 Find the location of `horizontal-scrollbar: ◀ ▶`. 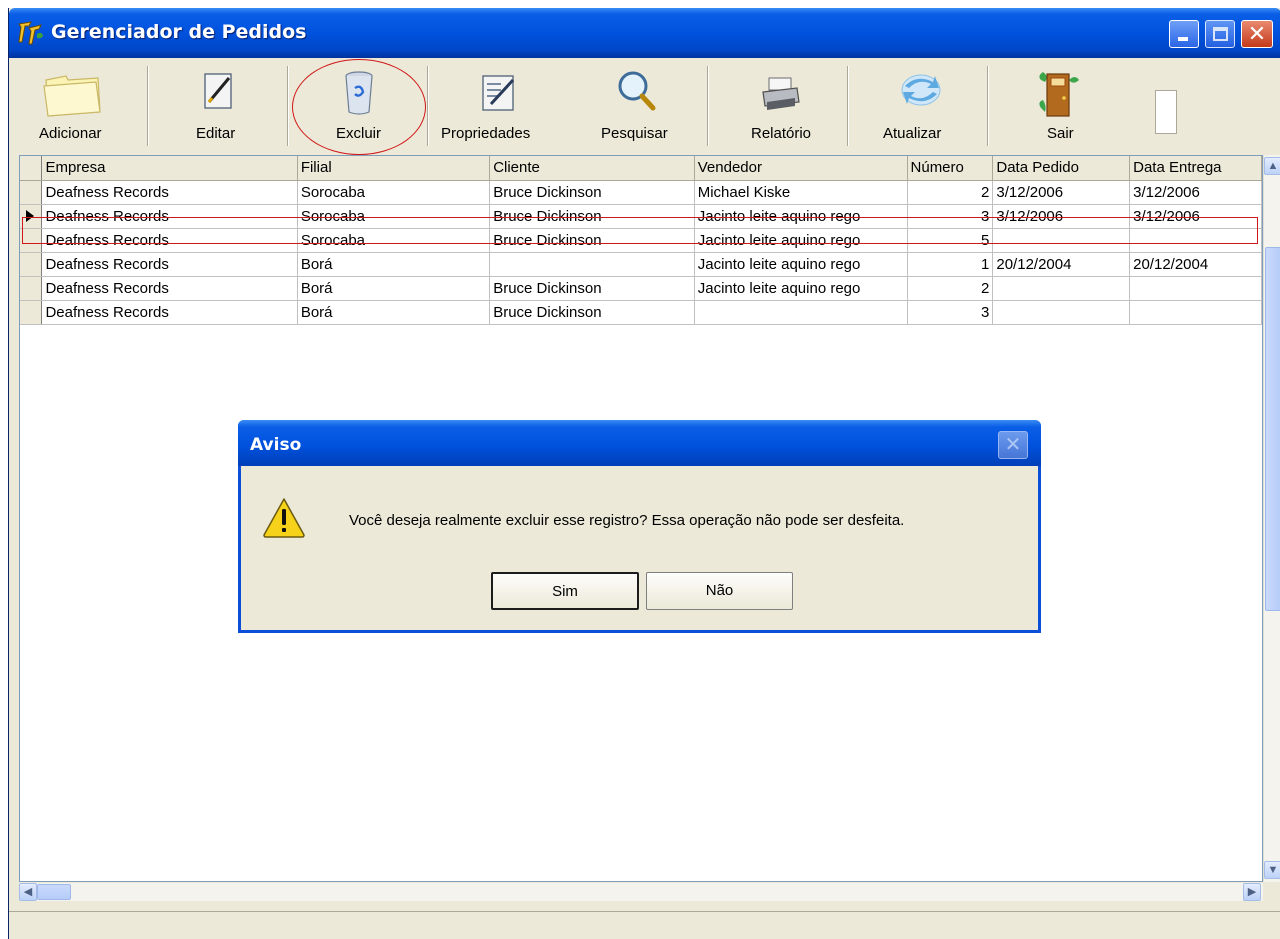

horizontal-scrollbar: ◀ ▶ is located at coordinates (641, 892).